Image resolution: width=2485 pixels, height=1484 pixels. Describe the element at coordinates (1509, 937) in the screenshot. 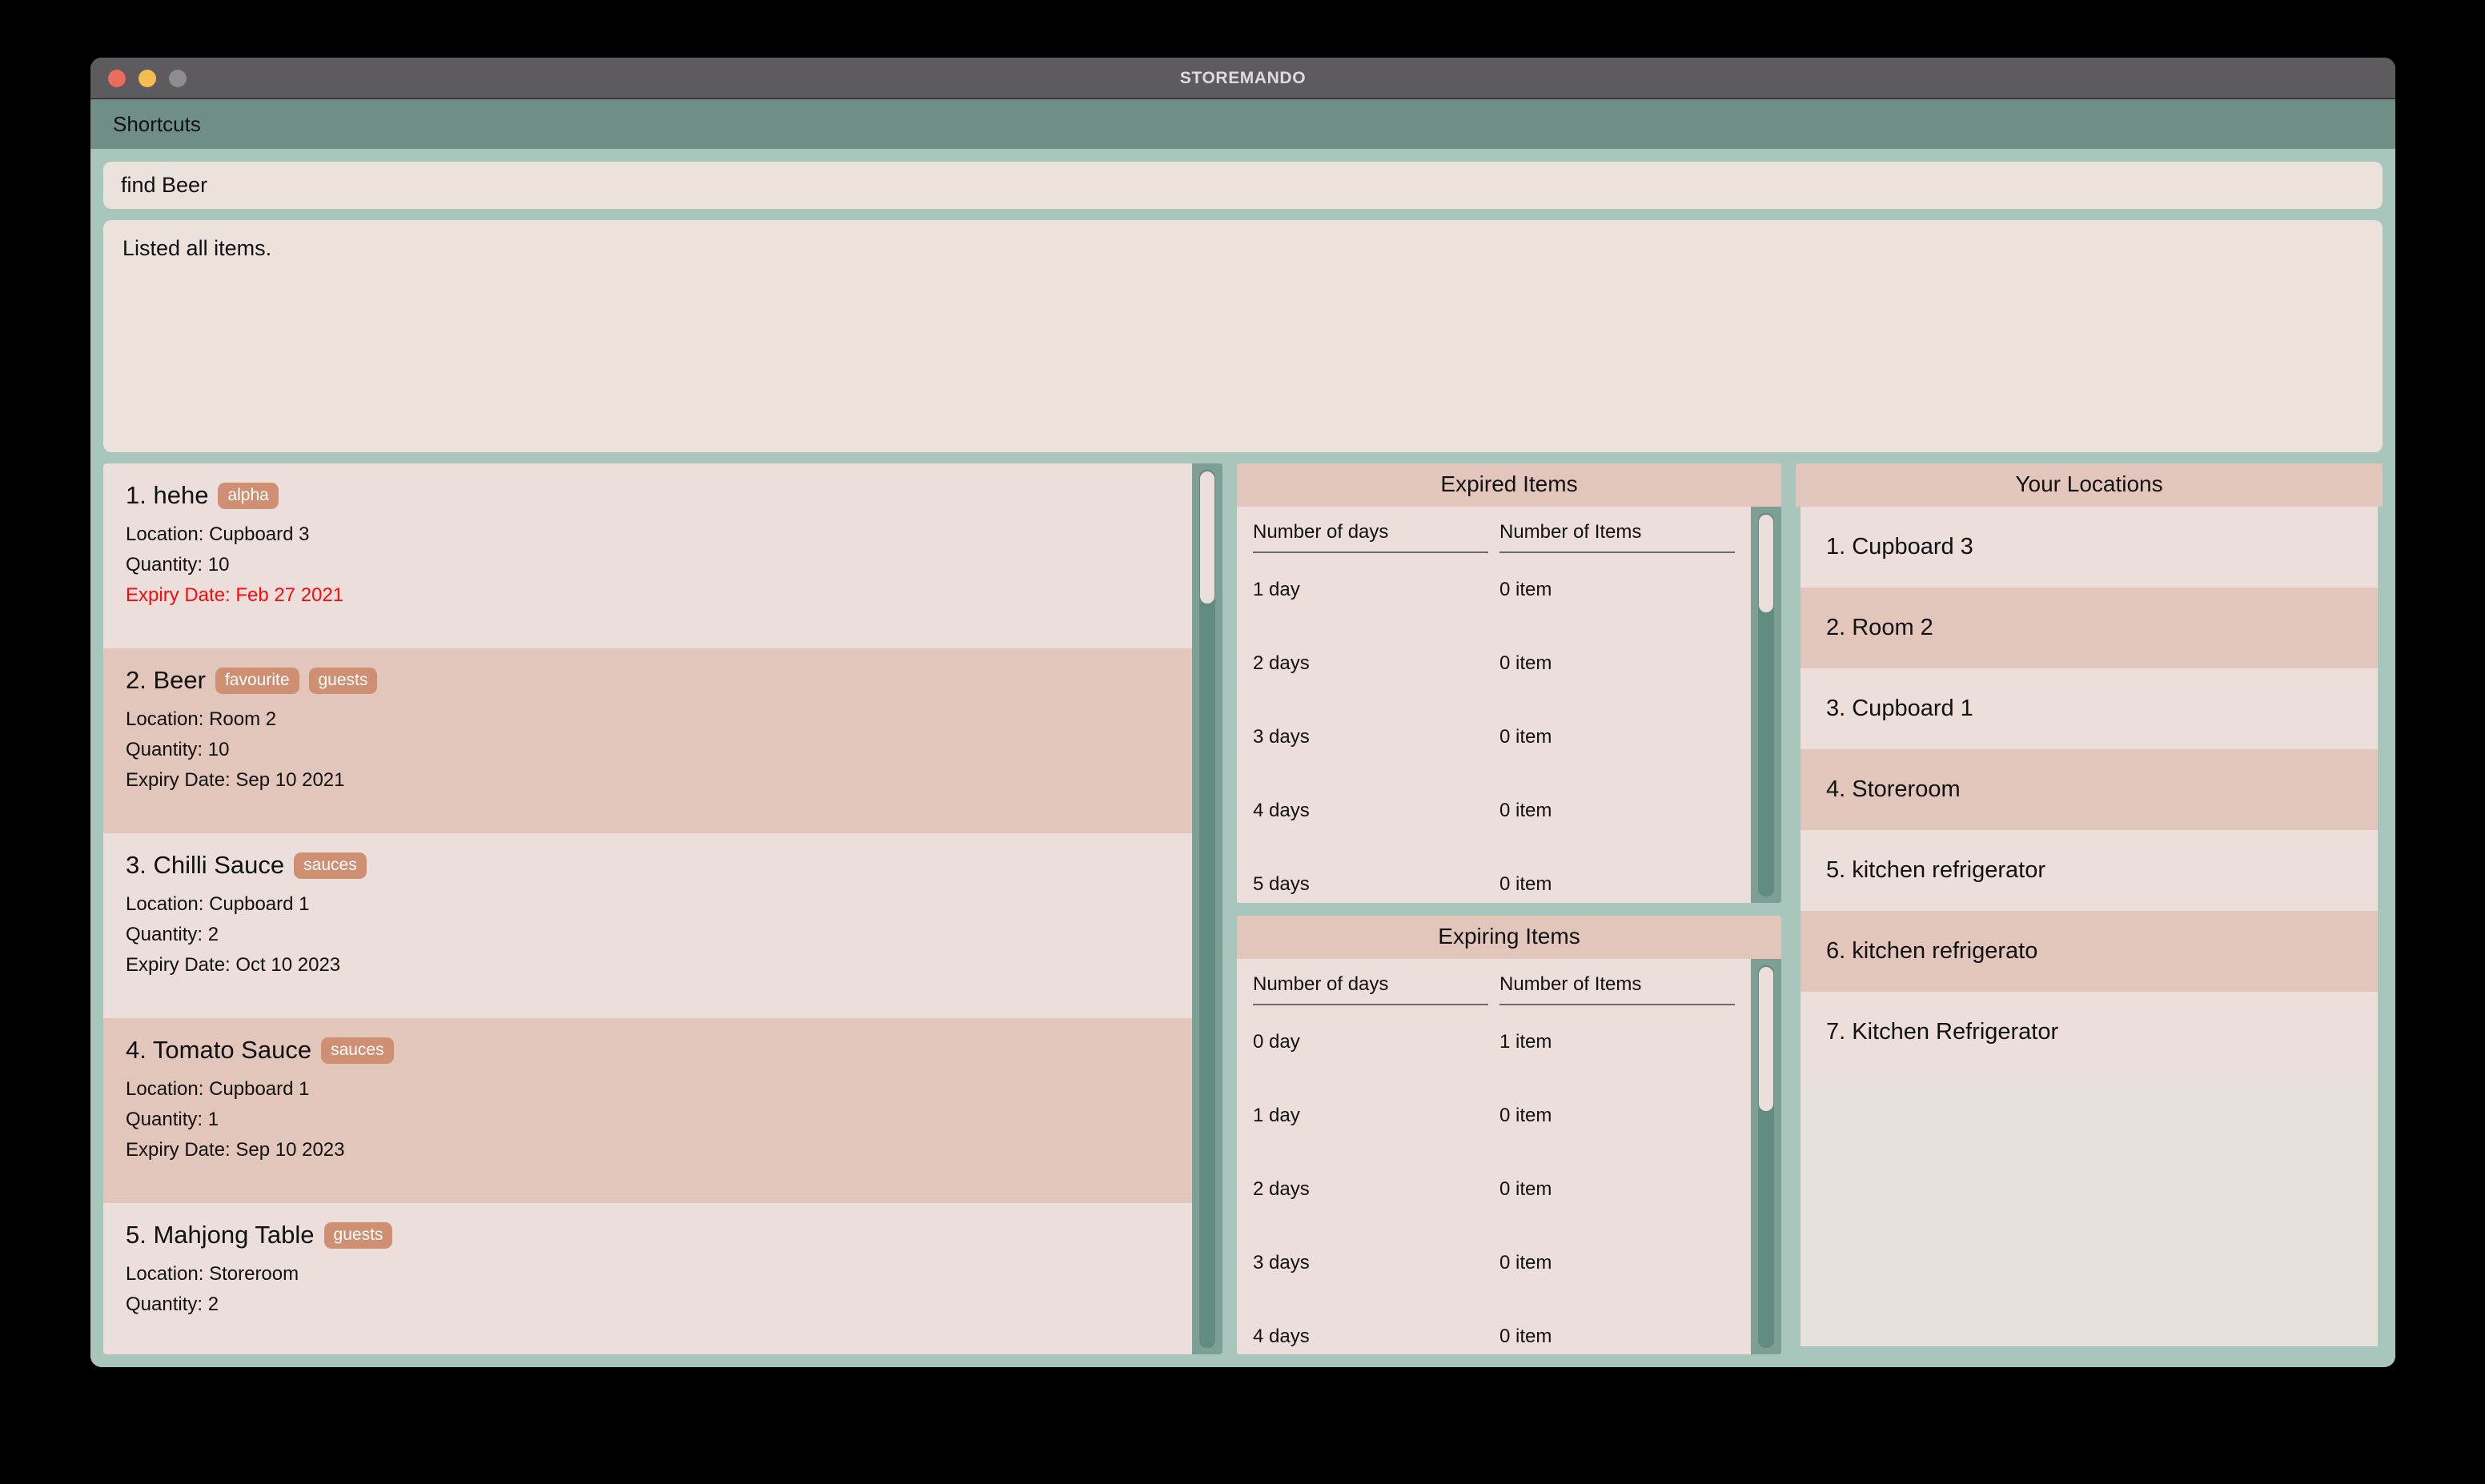

I see `expiring-items-title: Expiring Items` at that location.